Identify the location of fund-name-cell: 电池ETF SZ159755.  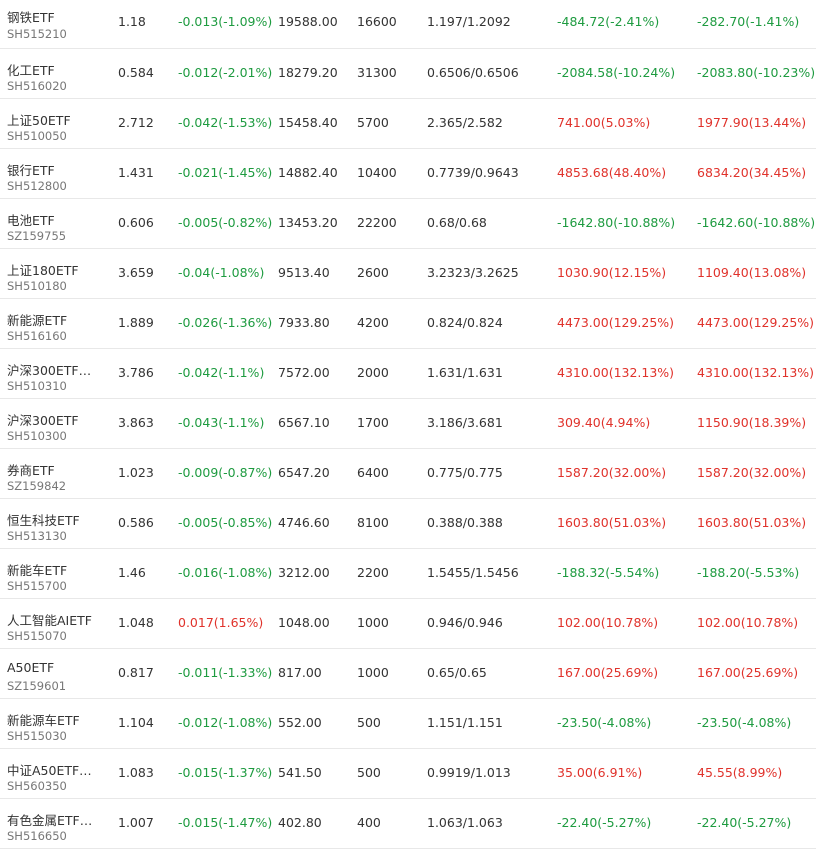
(54, 223).